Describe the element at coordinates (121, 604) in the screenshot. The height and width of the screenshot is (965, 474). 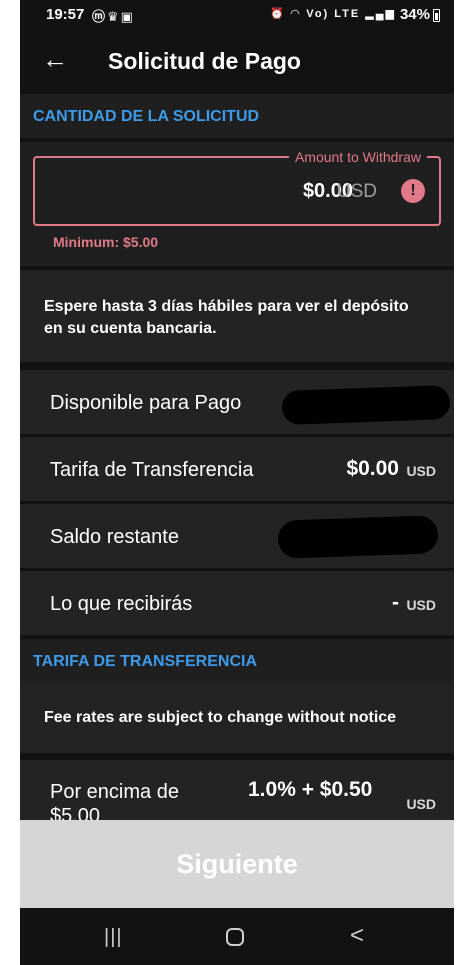
I see `row-label: Lo que recibirás` at that location.